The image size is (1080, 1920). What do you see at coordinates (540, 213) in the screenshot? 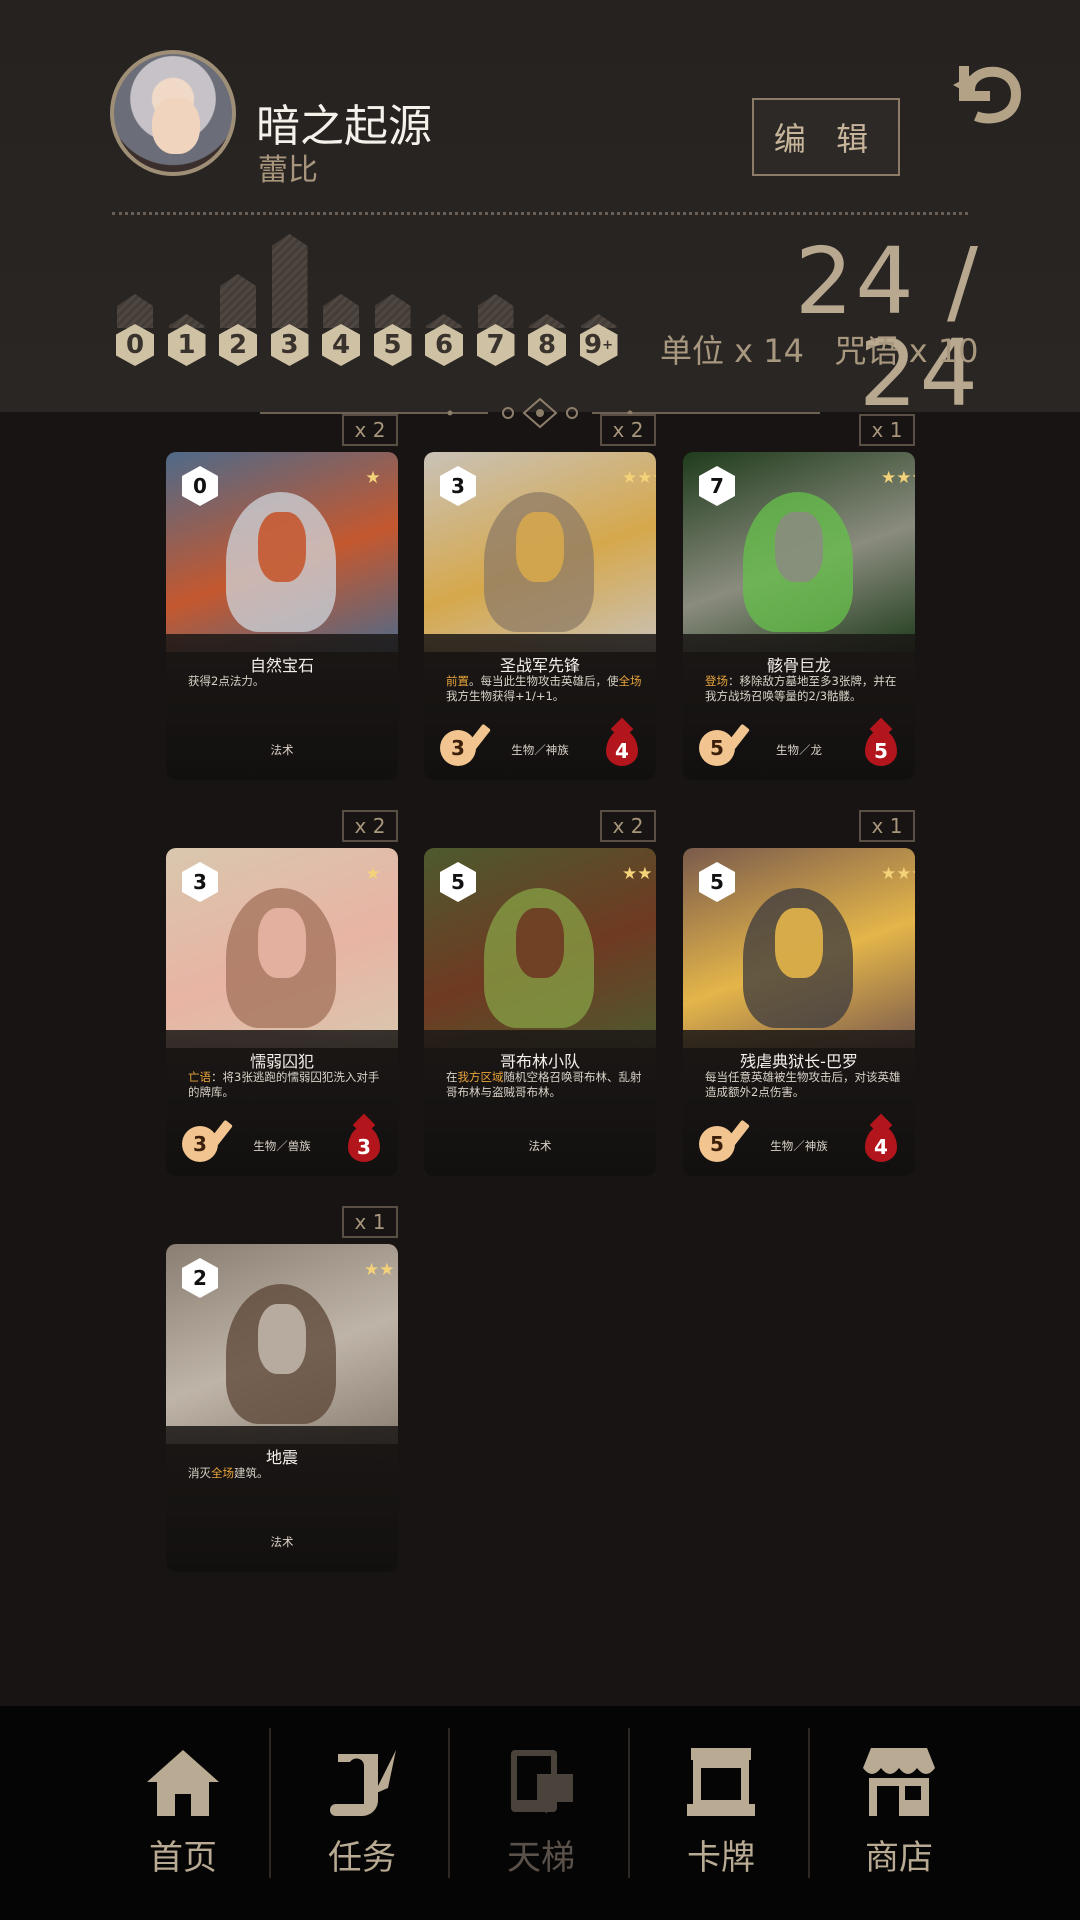
I see `divider-dotted` at bounding box center [540, 213].